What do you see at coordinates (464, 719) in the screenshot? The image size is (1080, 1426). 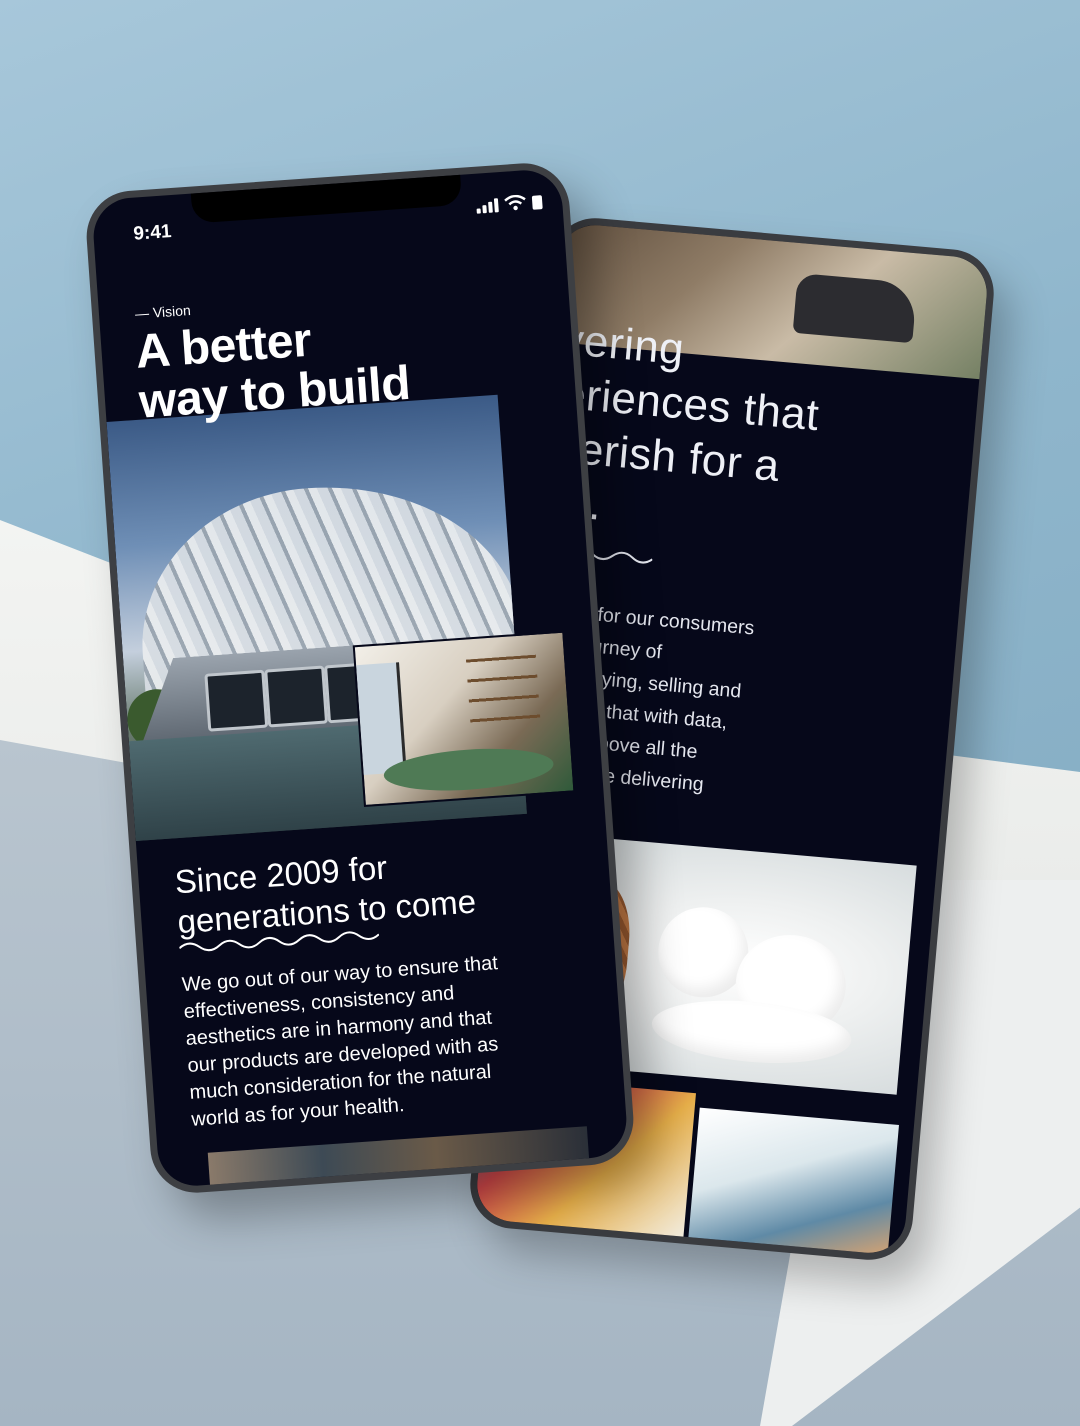 I see `interior-photo` at bounding box center [464, 719].